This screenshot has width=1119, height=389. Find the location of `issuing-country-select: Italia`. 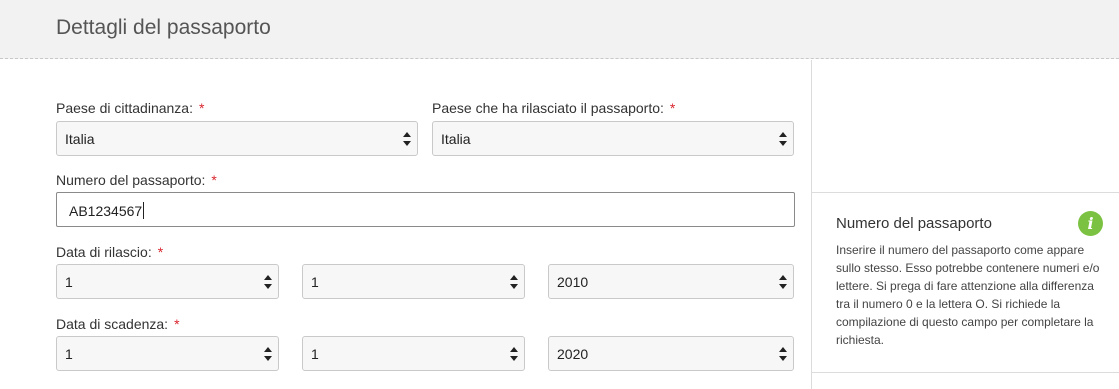

issuing-country-select: Italia is located at coordinates (613, 138).